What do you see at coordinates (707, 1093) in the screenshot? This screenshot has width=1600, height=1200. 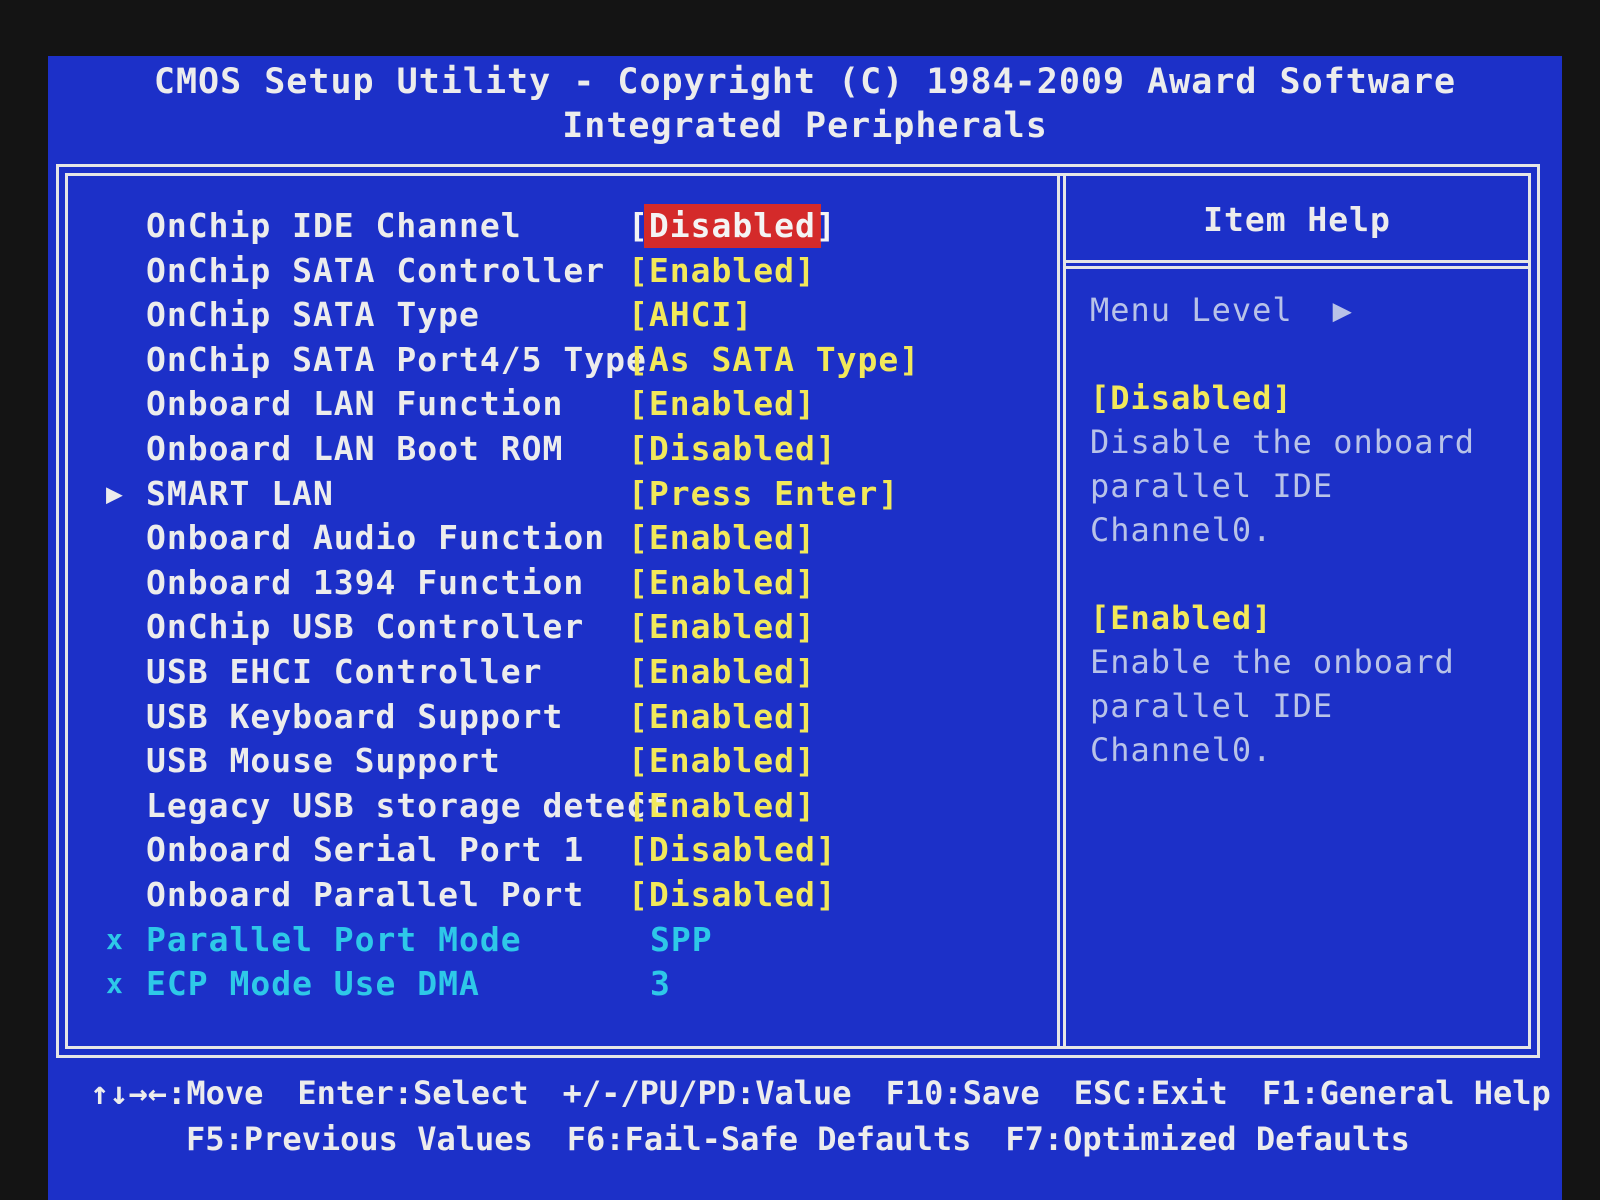 I see `key-hint: +/-/PU/PD:Value` at bounding box center [707, 1093].